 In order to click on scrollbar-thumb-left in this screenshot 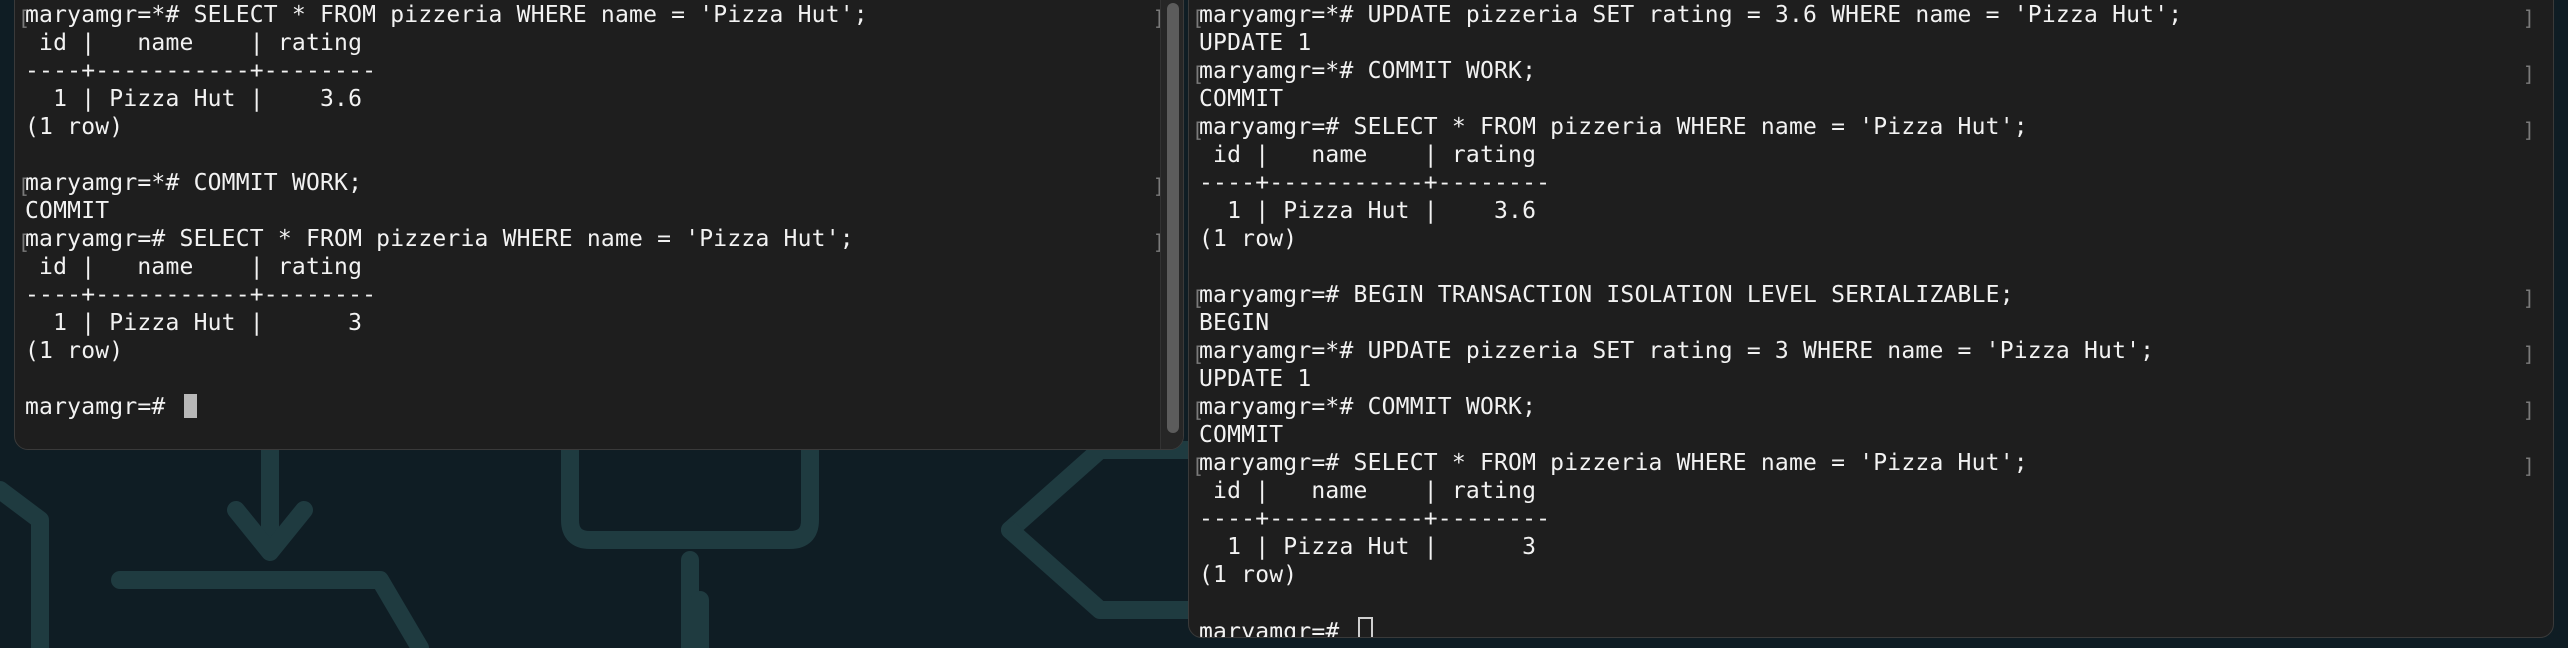, I will do `click(1173, 218)`.